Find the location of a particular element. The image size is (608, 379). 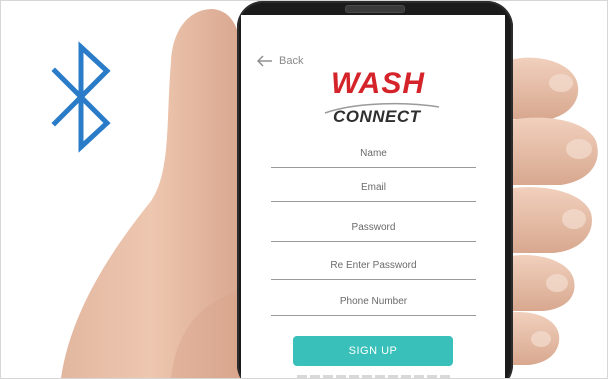

sign-up-label: SIGN UP is located at coordinates (373, 351).